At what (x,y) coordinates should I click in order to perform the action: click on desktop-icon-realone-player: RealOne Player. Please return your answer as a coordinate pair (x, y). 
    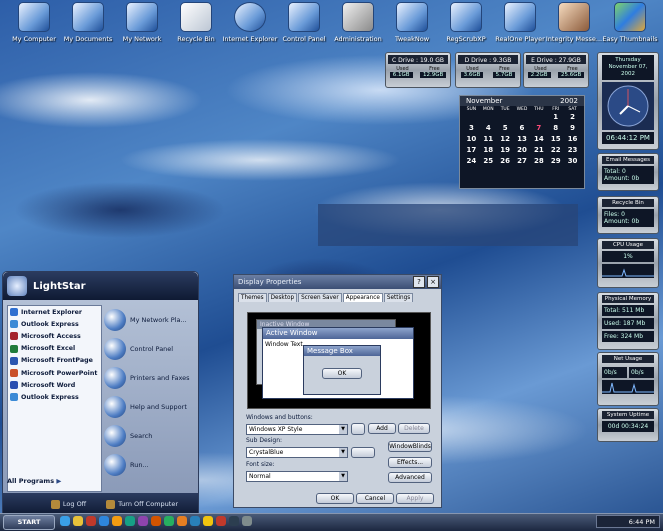
    Looking at the image, I should click on (520, 22).